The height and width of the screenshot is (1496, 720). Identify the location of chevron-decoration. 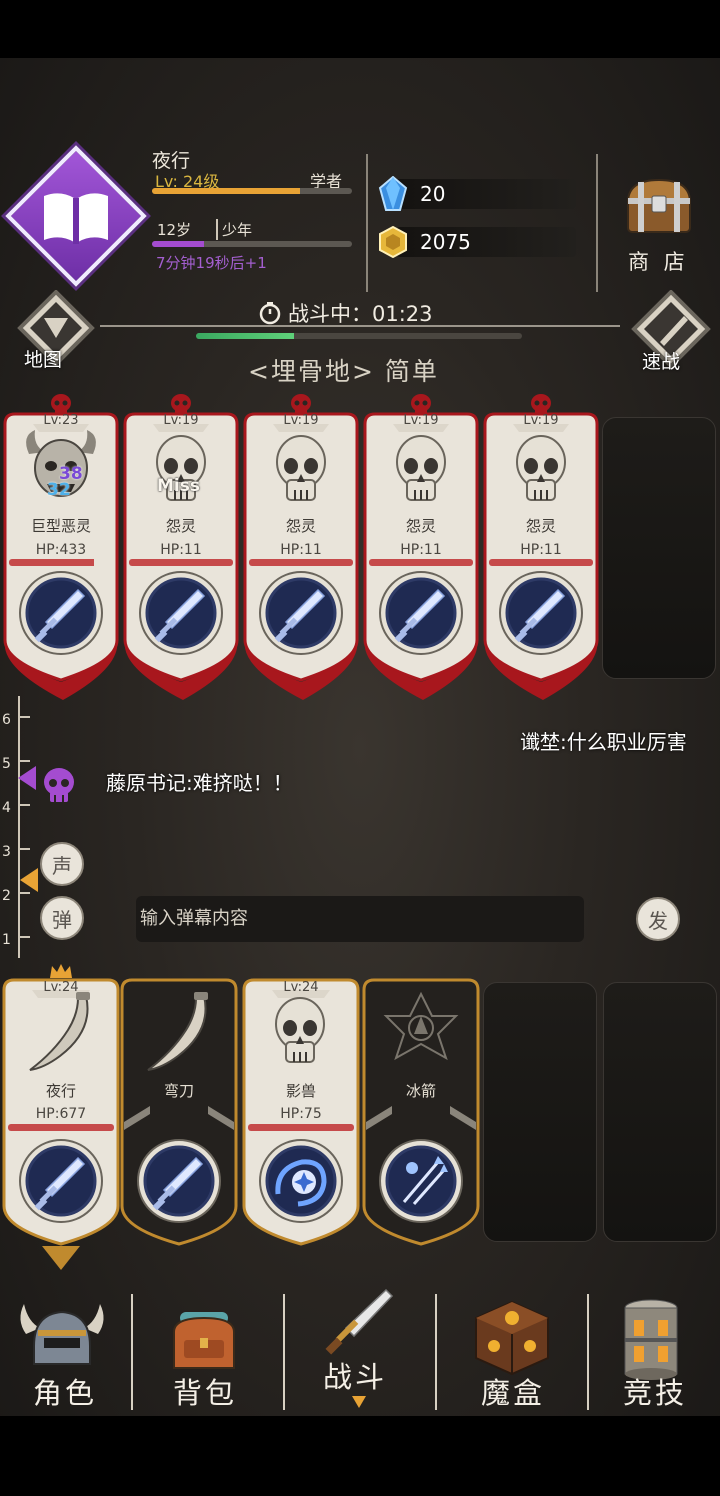
(179, 1118).